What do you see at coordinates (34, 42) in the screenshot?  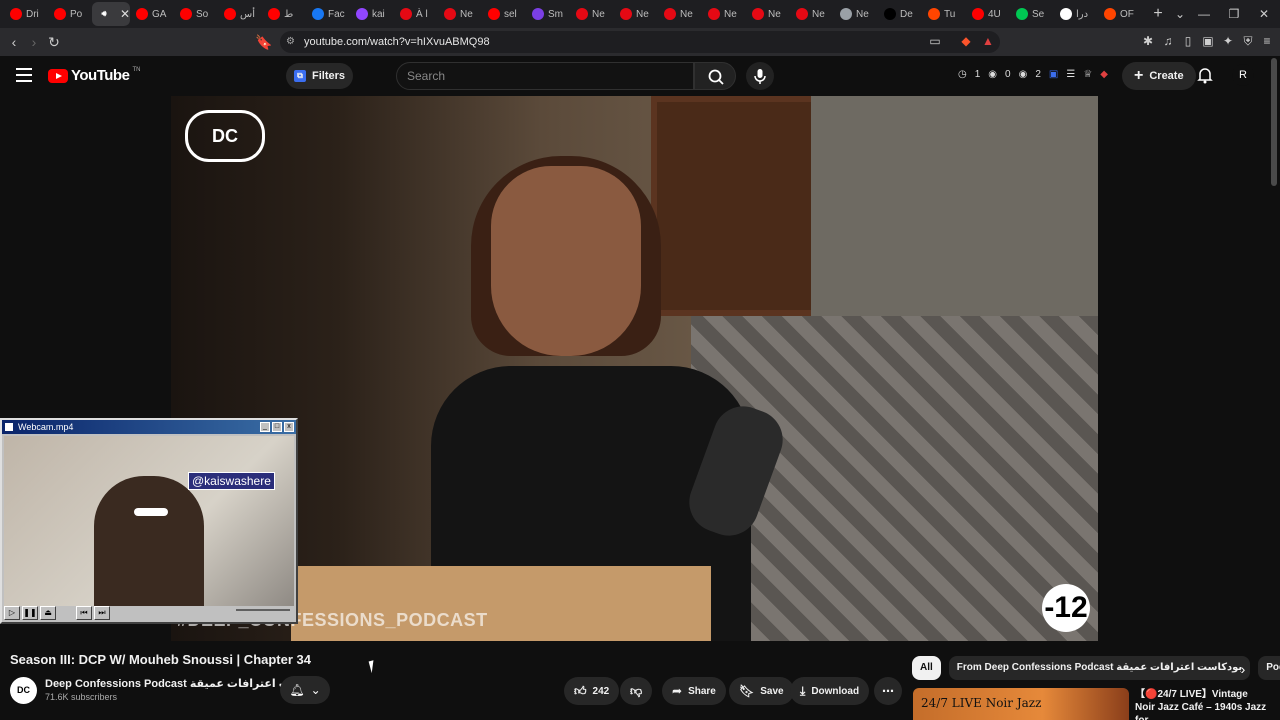 I see `forward-icon: ›` at bounding box center [34, 42].